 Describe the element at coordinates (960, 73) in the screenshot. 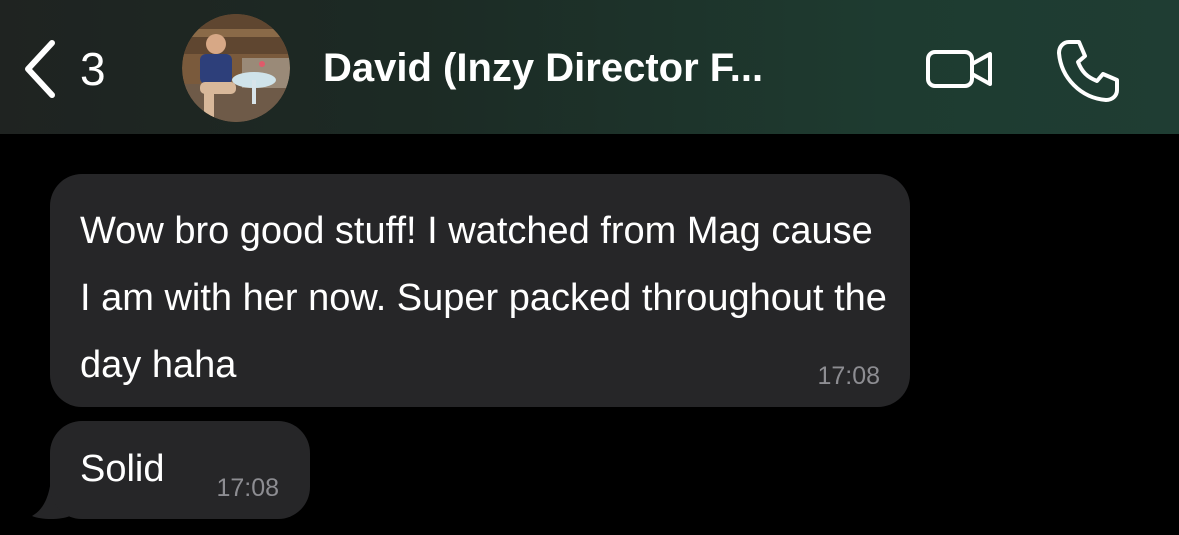

I see `video-camera-icon` at that location.